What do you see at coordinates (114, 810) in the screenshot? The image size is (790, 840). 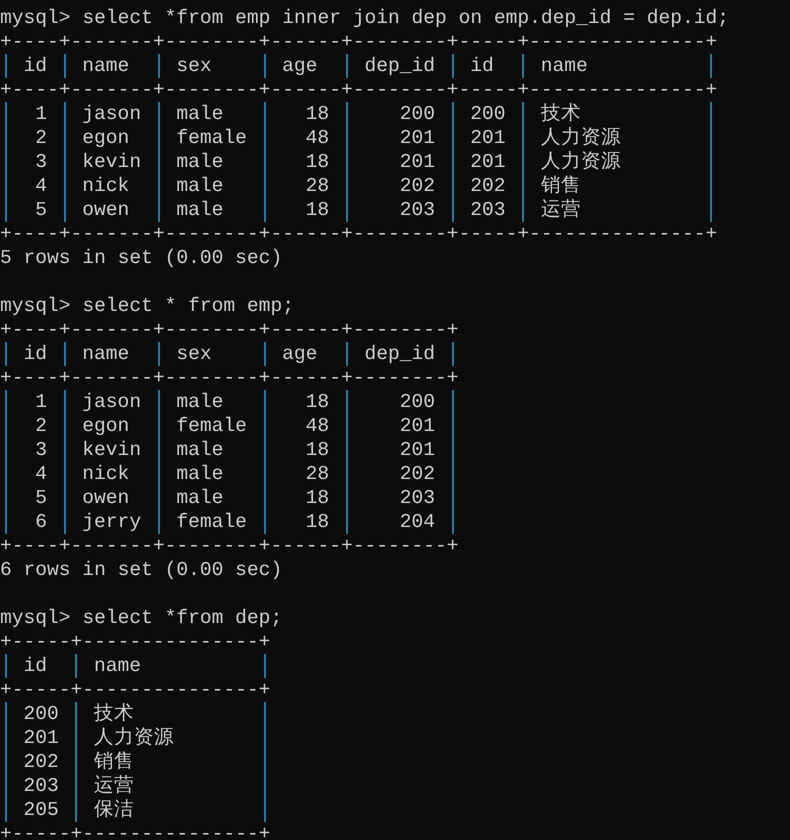 I see `table-cell: 保洁` at bounding box center [114, 810].